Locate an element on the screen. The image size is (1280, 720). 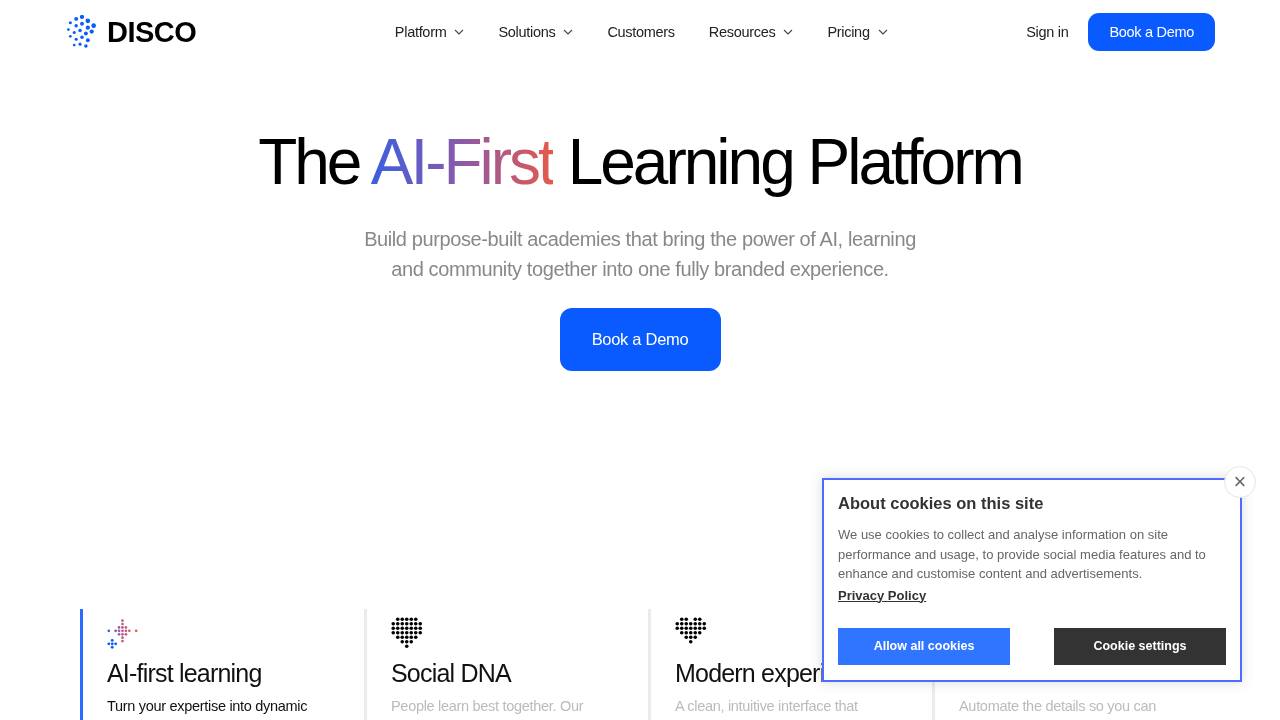
allow-cookies-button: Allow all cookies is located at coordinates (924, 646).